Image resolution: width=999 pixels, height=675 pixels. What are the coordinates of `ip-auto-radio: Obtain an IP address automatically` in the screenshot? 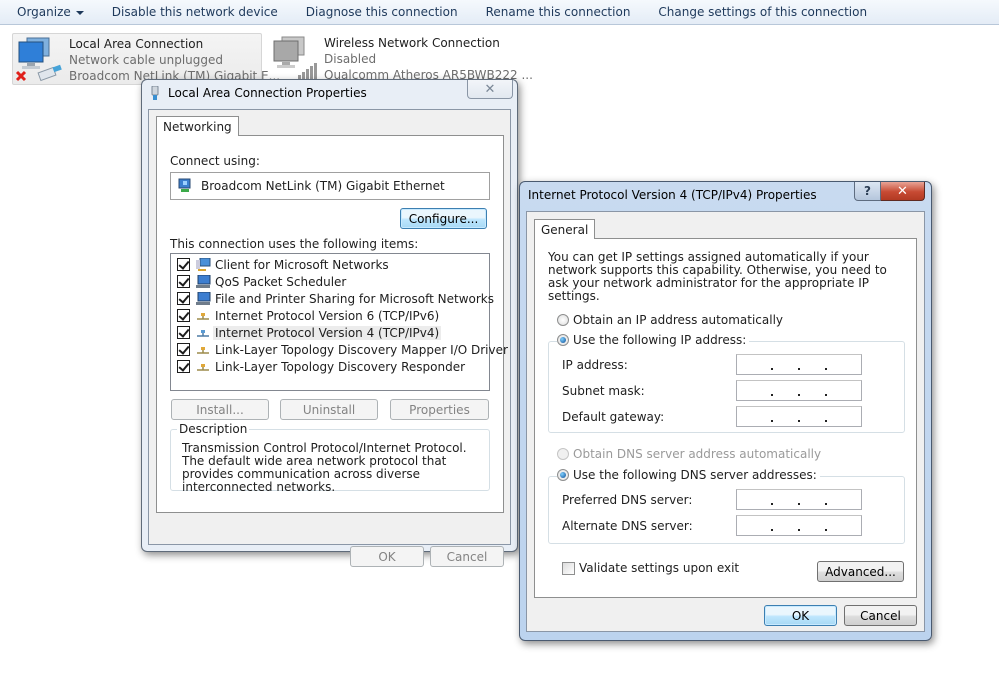 It's located at (672, 320).